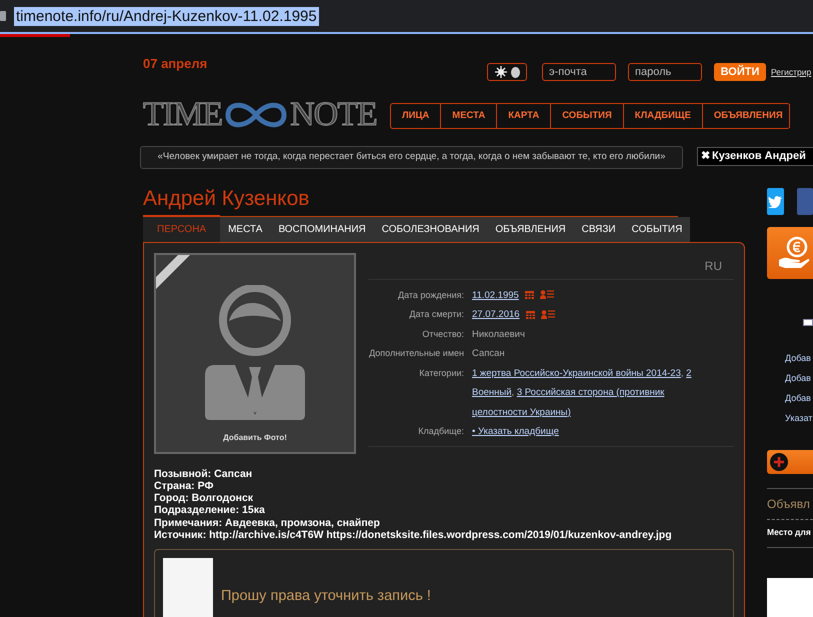 This screenshot has width=813, height=617. What do you see at coordinates (322, 229) in the screenshot?
I see `tab: ВОСПОМИНАНИЯ` at bounding box center [322, 229].